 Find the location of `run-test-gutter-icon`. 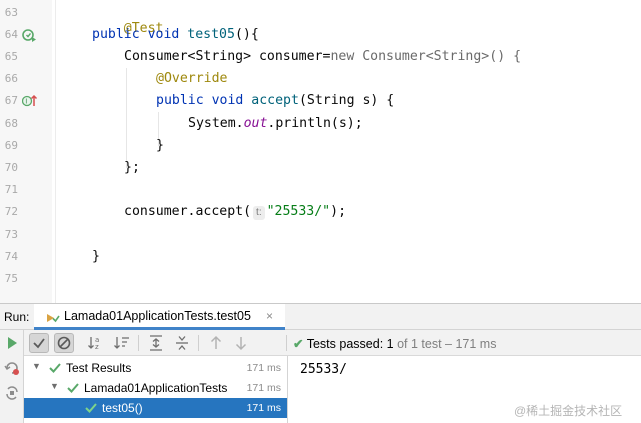

run-test-gutter-icon is located at coordinates (30, 35).